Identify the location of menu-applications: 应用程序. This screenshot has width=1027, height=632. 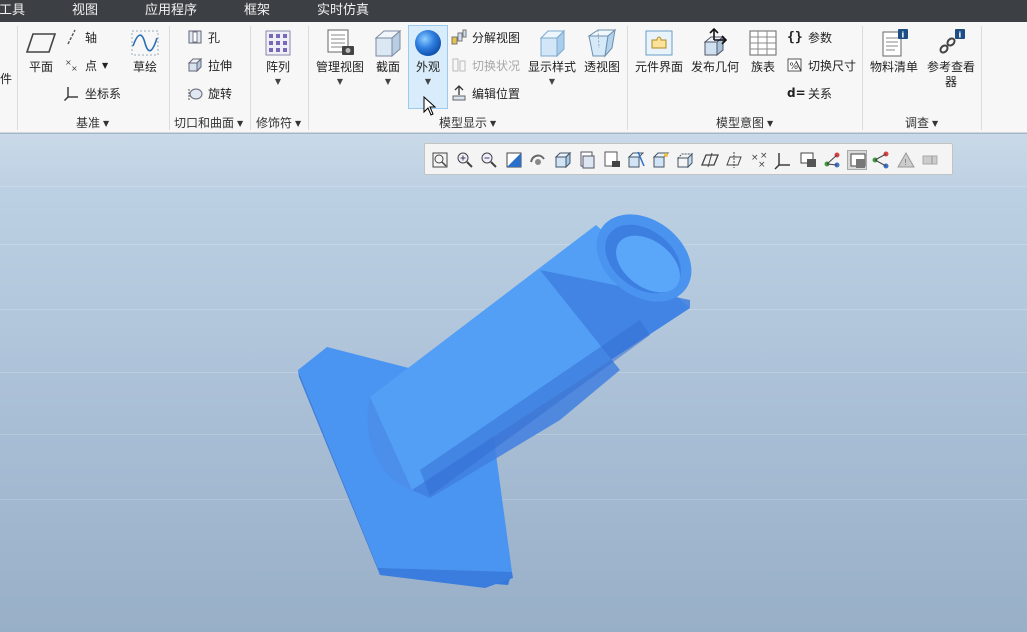
(171, 10).